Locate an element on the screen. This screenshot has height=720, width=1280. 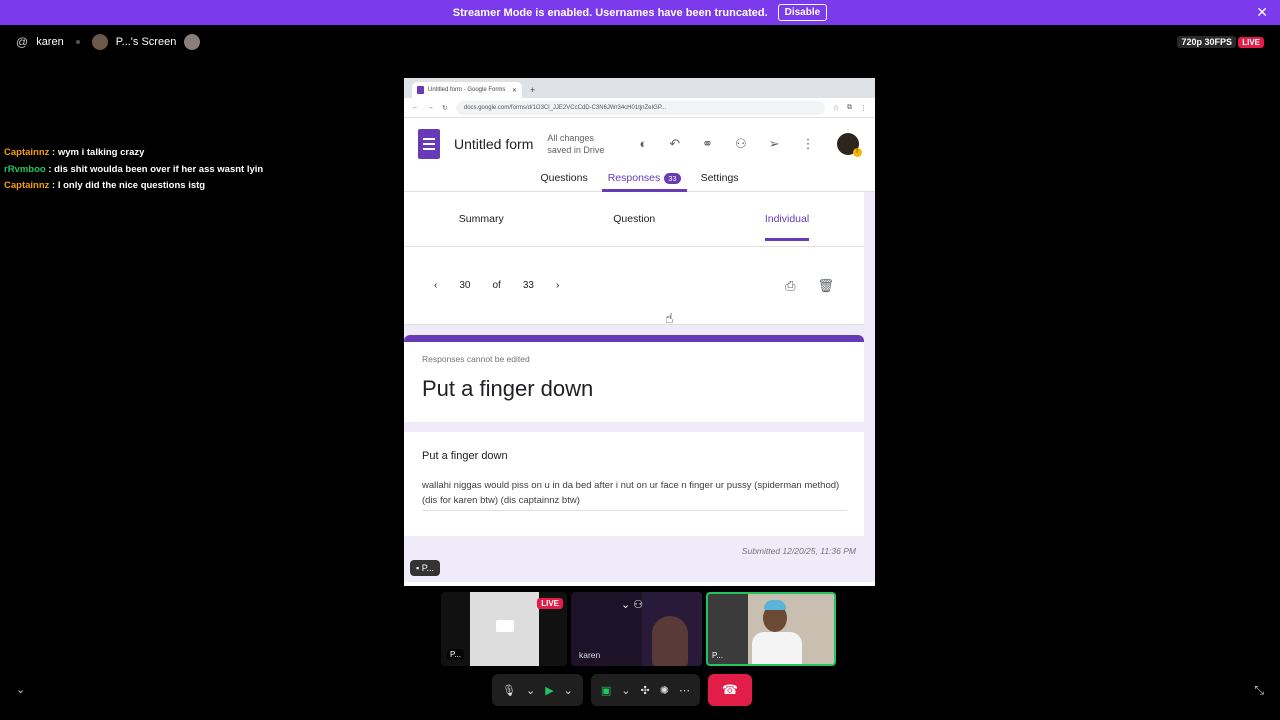
palette-icon: ◐ is located at coordinates (643, 144).